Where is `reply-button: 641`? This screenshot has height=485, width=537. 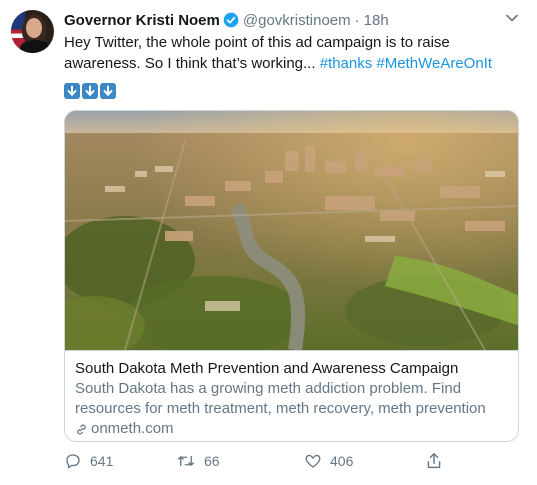 reply-button: 641 is located at coordinates (88, 461).